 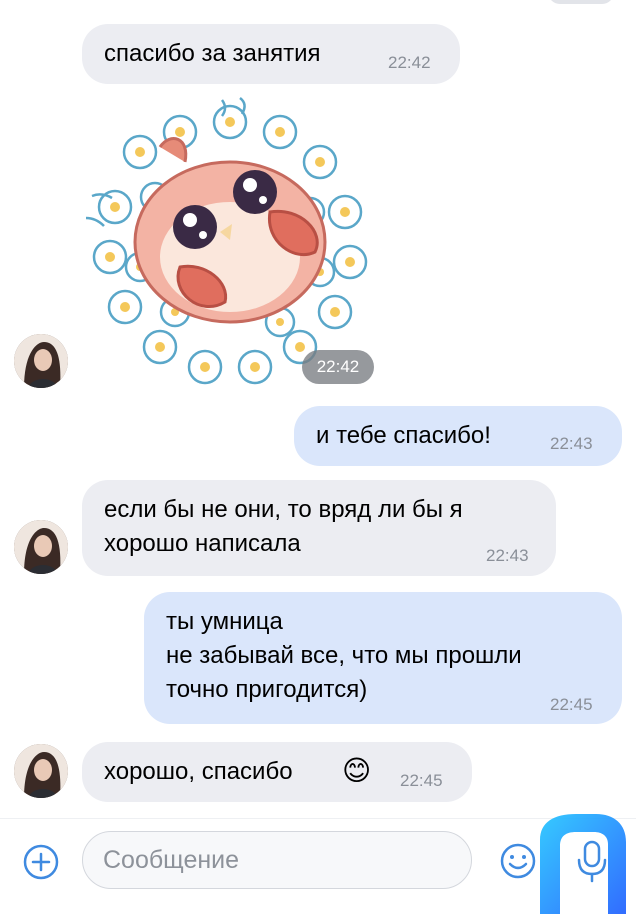 I want to click on message-text: хорошо, спасибо, so click(x=198, y=771).